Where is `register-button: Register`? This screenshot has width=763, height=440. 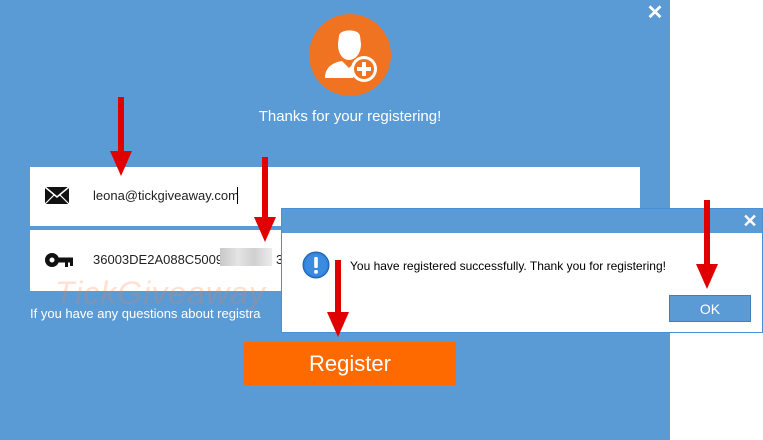 register-button: Register is located at coordinates (350, 363).